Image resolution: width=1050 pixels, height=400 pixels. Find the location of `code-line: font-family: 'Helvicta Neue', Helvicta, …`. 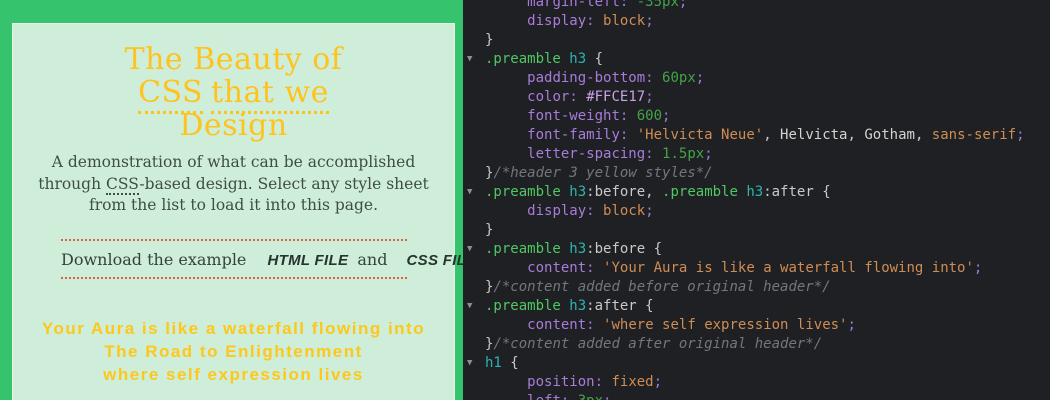

code-line: font-family: 'Helvicta Neue', Helvicta, … is located at coordinates (756, 135).